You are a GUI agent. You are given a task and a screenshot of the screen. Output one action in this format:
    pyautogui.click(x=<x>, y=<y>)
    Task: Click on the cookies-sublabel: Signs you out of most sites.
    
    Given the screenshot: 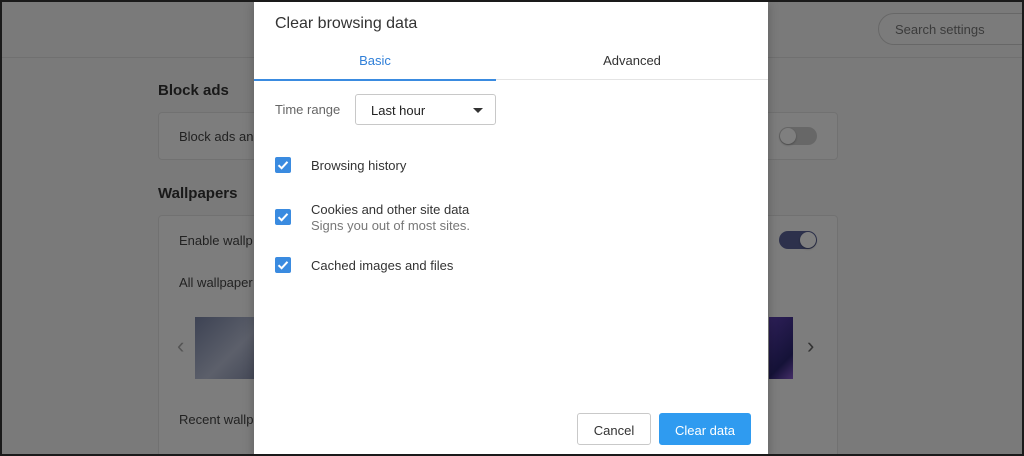 What is the action you would take?
    pyautogui.click(x=390, y=225)
    